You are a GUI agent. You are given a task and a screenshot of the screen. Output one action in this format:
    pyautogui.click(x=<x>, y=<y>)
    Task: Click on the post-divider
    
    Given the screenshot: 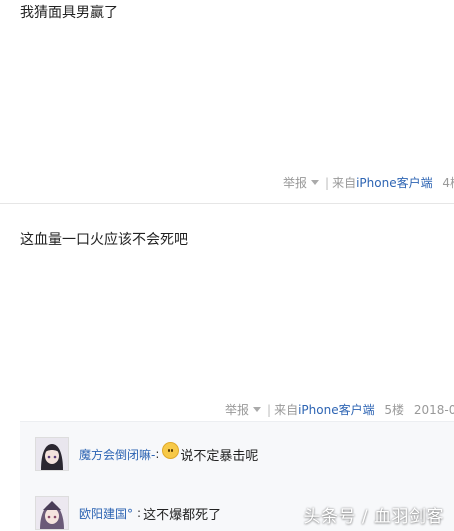 What is the action you would take?
    pyautogui.click(x=227, y=203)
    